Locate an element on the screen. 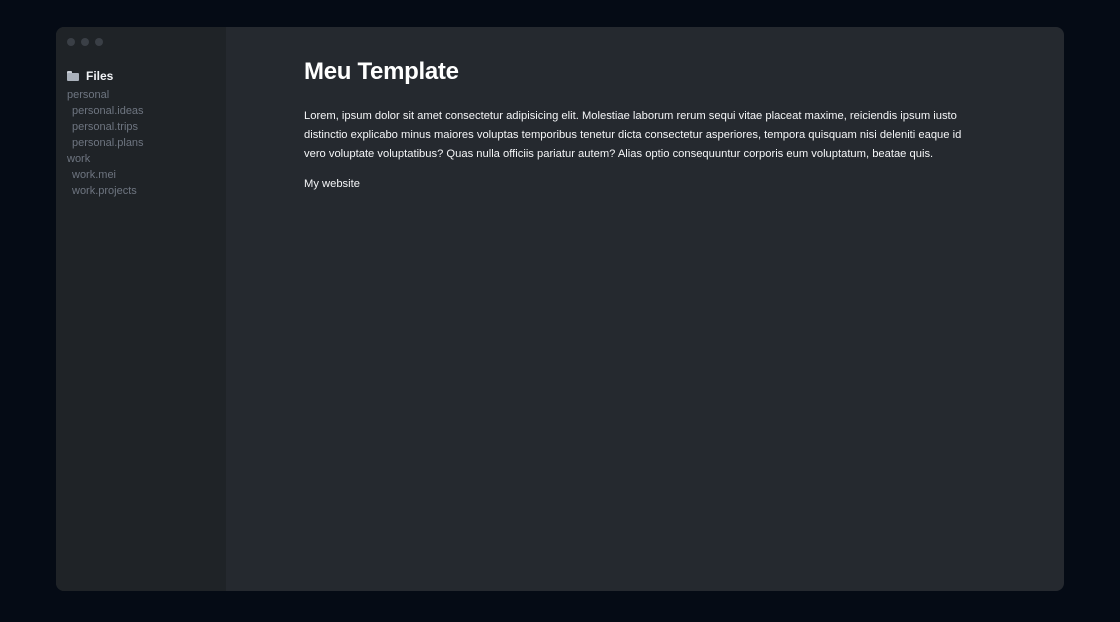 This screenshot has height=622, width=1120. minimize-window-button is located at coordinates (85, 42).